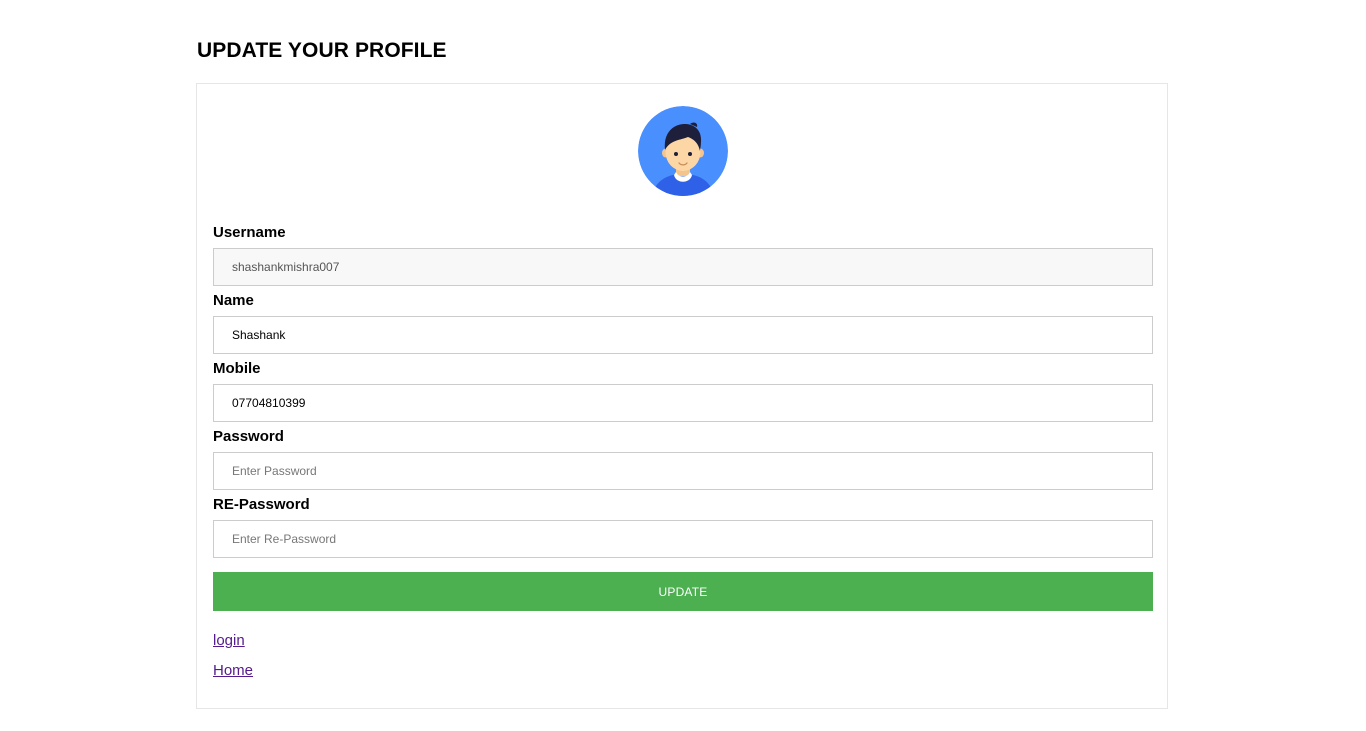 The height and width of the screenshot is (731, 1366). I want to click on name-field, so click(683, 335).